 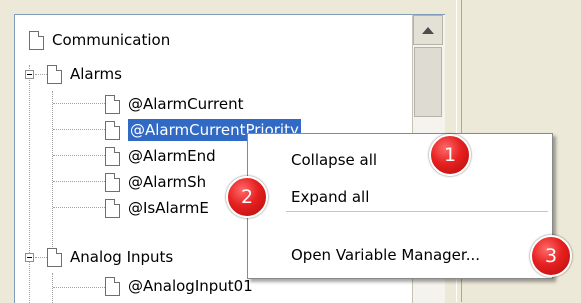 I want to click on tree-item-alarms: Alarms, so click(x=84, y=74).